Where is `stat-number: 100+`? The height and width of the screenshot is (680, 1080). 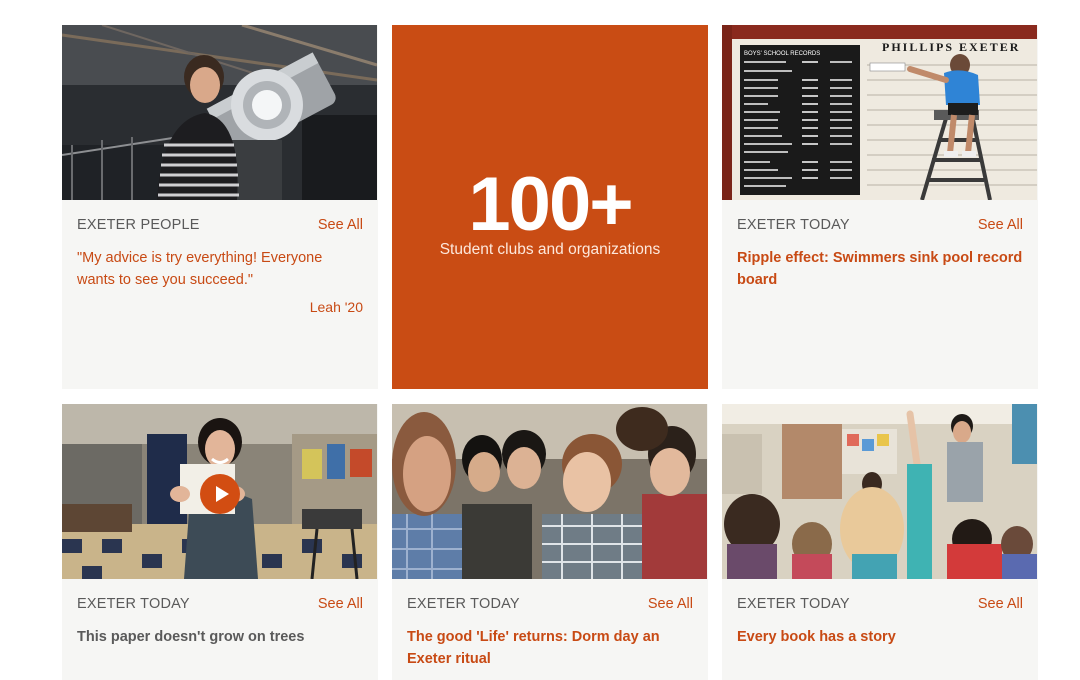 stat-number: 100+ is located at coordinates (550, 204).